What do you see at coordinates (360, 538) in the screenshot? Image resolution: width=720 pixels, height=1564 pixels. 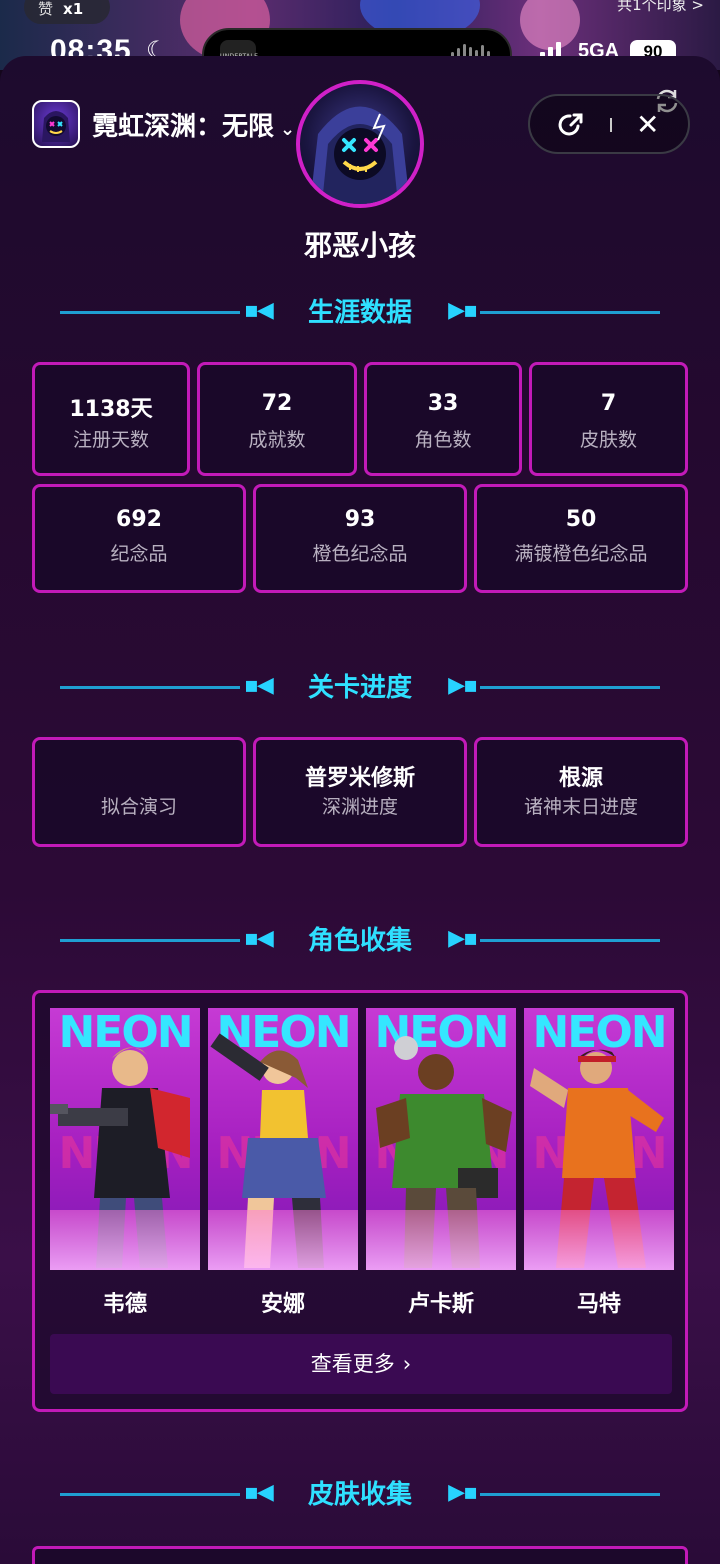 I see `stat-card-orange-souvenirs: 93 橙色纪念品` at bounding box center [360, 538].